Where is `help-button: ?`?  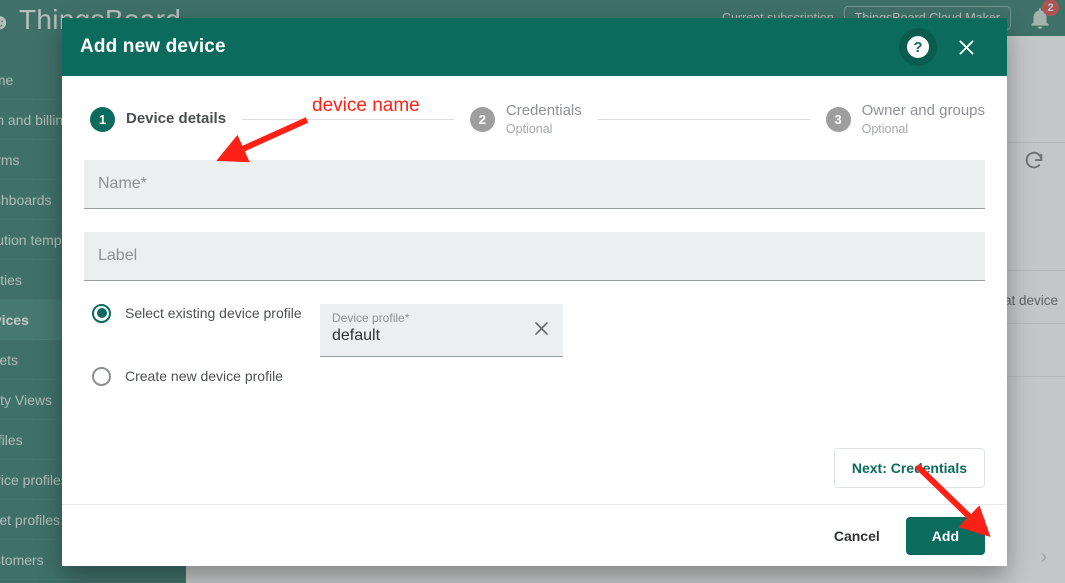
help-button: ? is located at coordinates (918, 47).